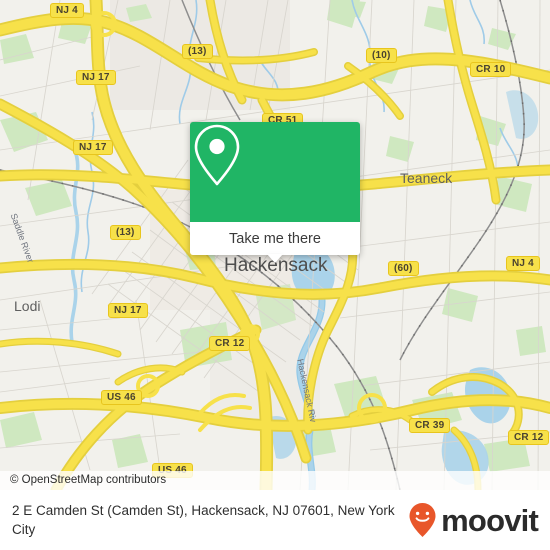 The width and height of the screenshot is (550, 550). Describe the element at coordinates (125, 232) in the screenshot. I see `road-shield-13-lower: (13)` at that location.